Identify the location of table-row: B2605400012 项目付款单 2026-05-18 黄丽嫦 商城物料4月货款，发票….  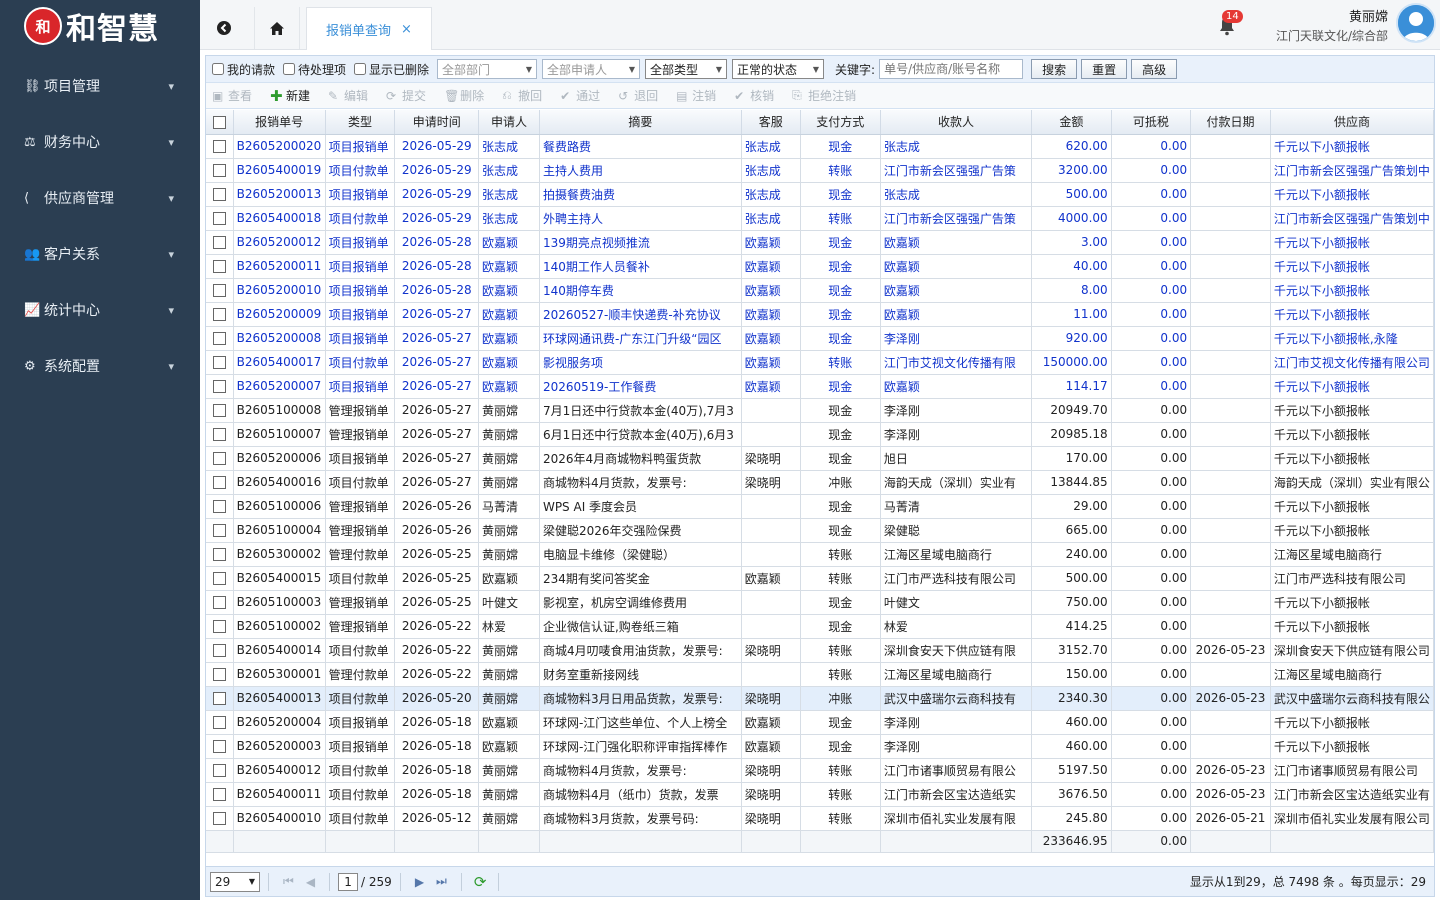
(820, 770).